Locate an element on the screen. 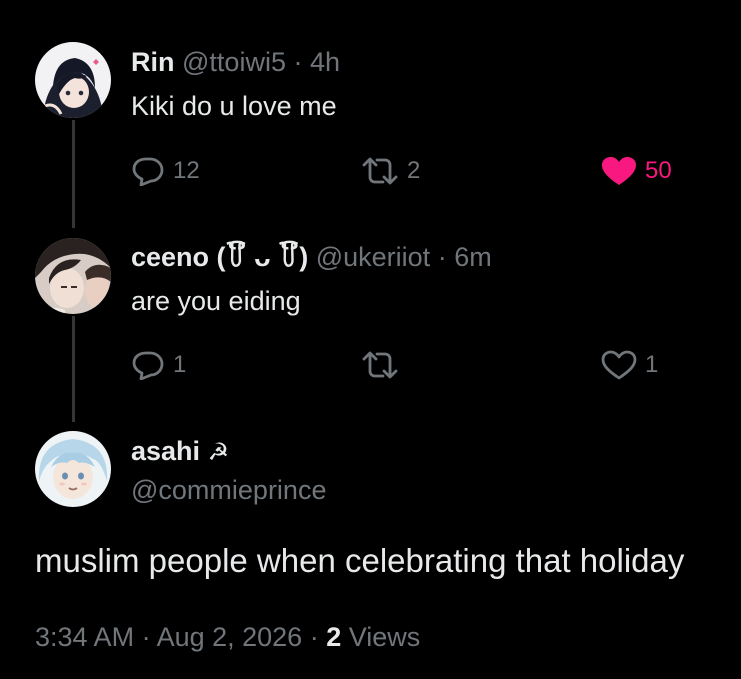 The image size is (741, 679). tweet-1-like-count: 50 is located at coordinates (658, 170).